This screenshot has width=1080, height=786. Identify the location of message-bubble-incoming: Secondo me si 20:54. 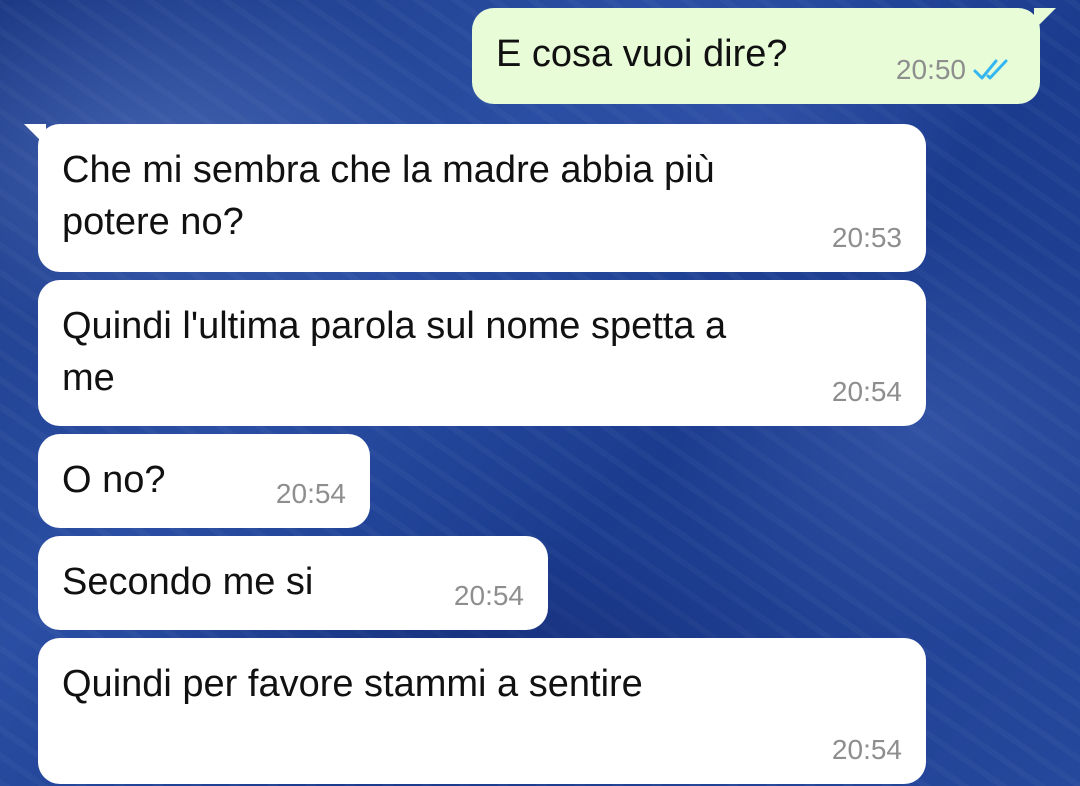
(293, 583).